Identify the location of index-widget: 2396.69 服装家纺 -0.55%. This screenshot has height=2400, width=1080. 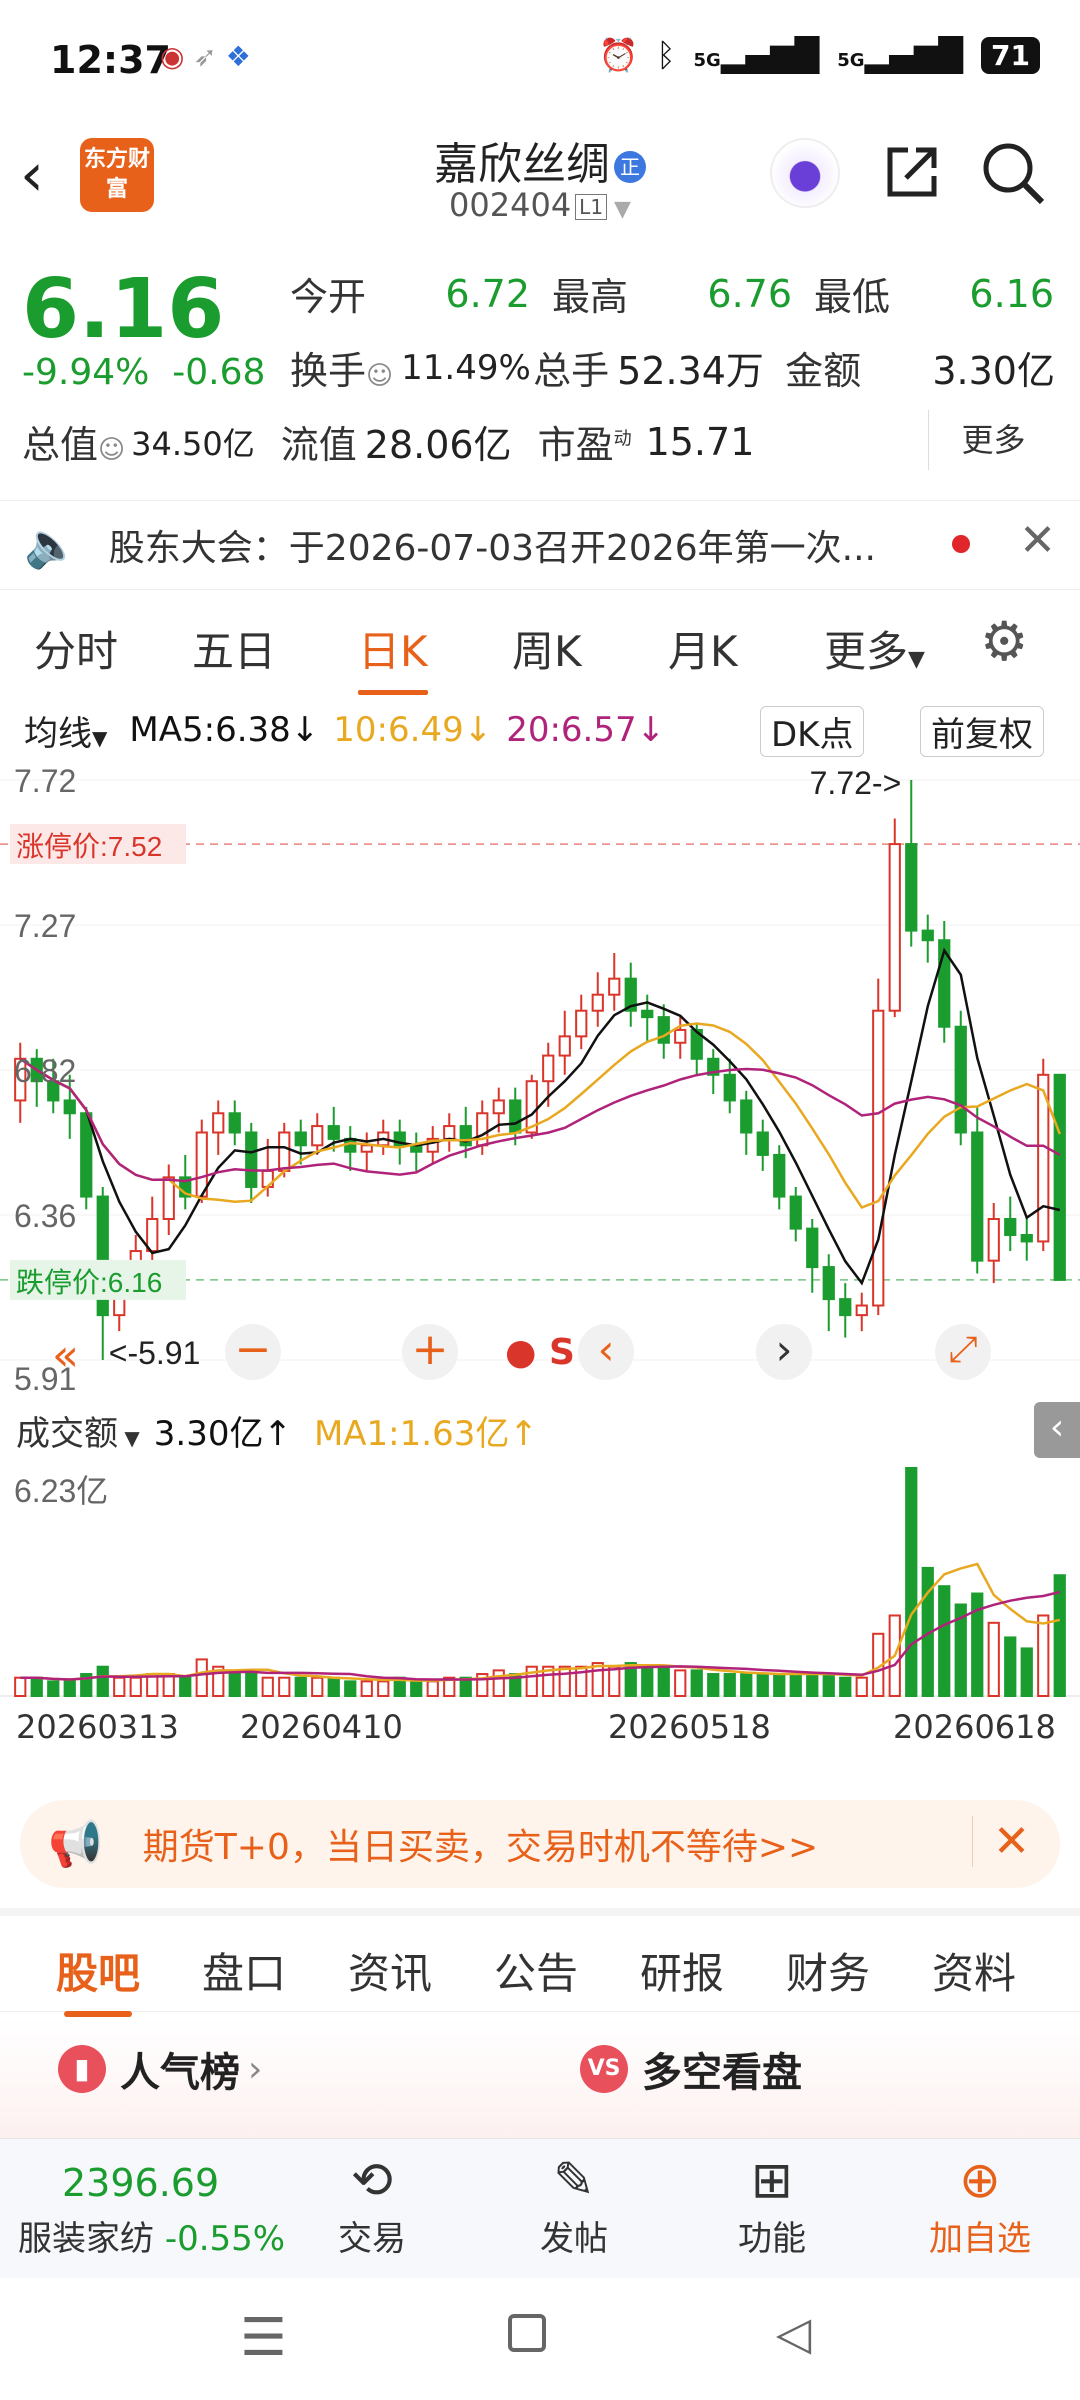
(153, 2210).